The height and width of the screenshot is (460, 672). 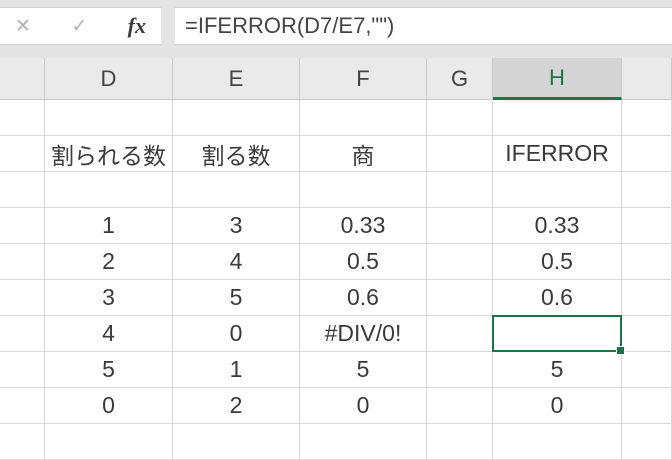 I want to click on sheet-row: 0 2 0 0, so click(x=336, y=406).